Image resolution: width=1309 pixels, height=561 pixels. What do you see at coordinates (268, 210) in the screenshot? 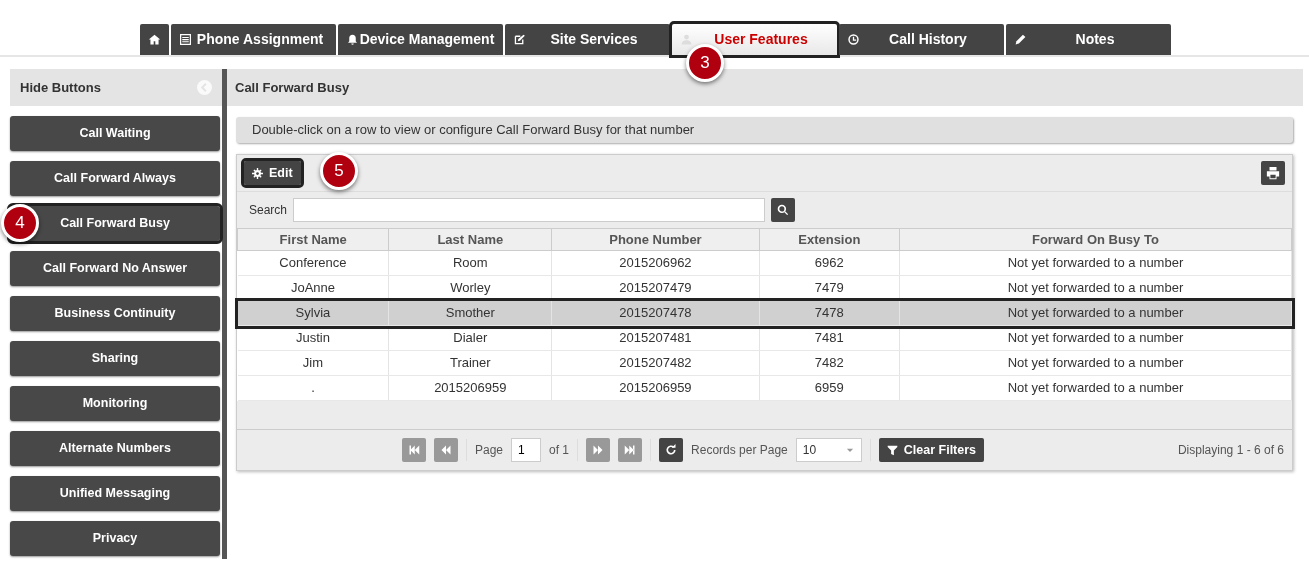
I see `search-label: Search` at bounding box center [268, 210].